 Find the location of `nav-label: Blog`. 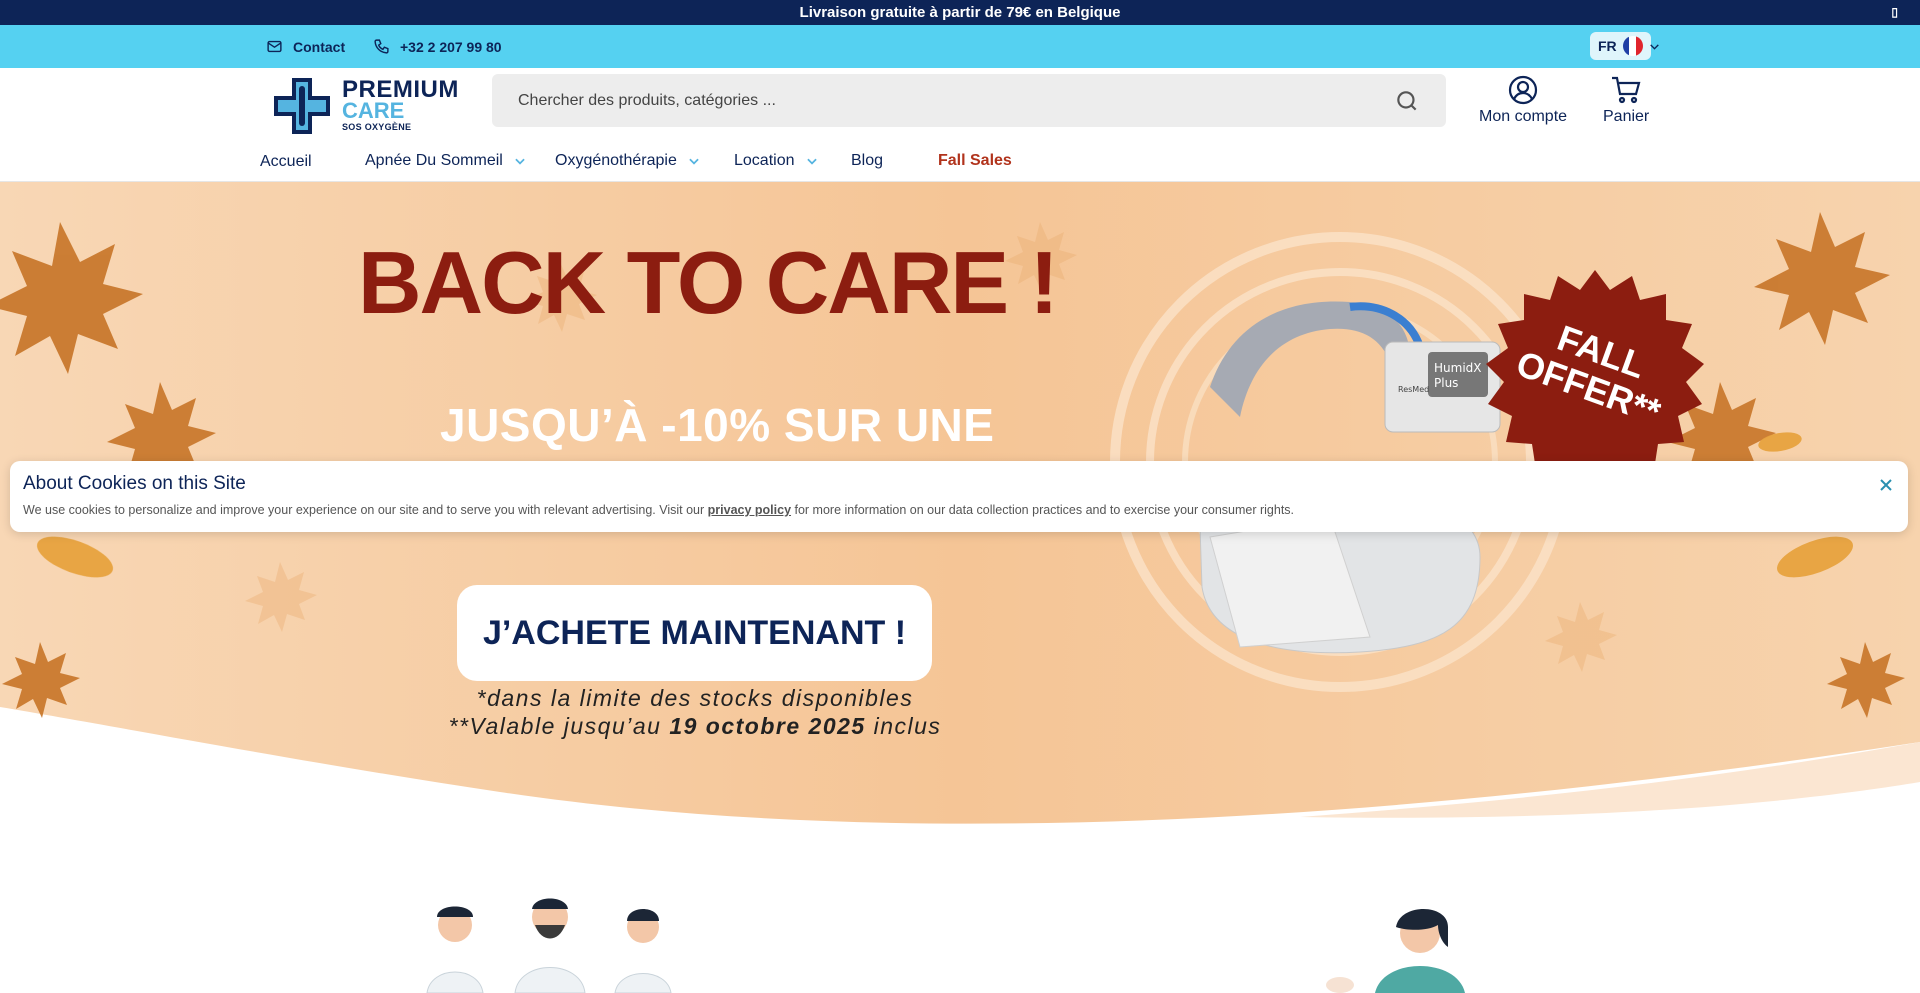

nav-label: Blog is located at coordinates (867, 160).